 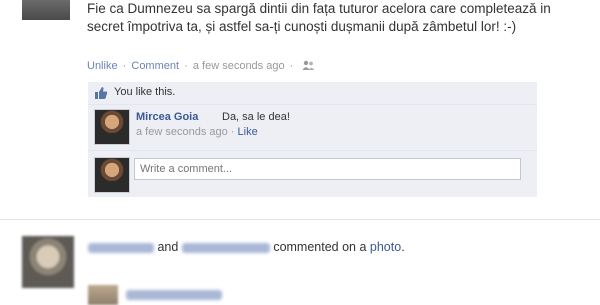 I want to click on post-actions: Unlike · Comment · a few seconds ago ·, so click(x=201, y=67).